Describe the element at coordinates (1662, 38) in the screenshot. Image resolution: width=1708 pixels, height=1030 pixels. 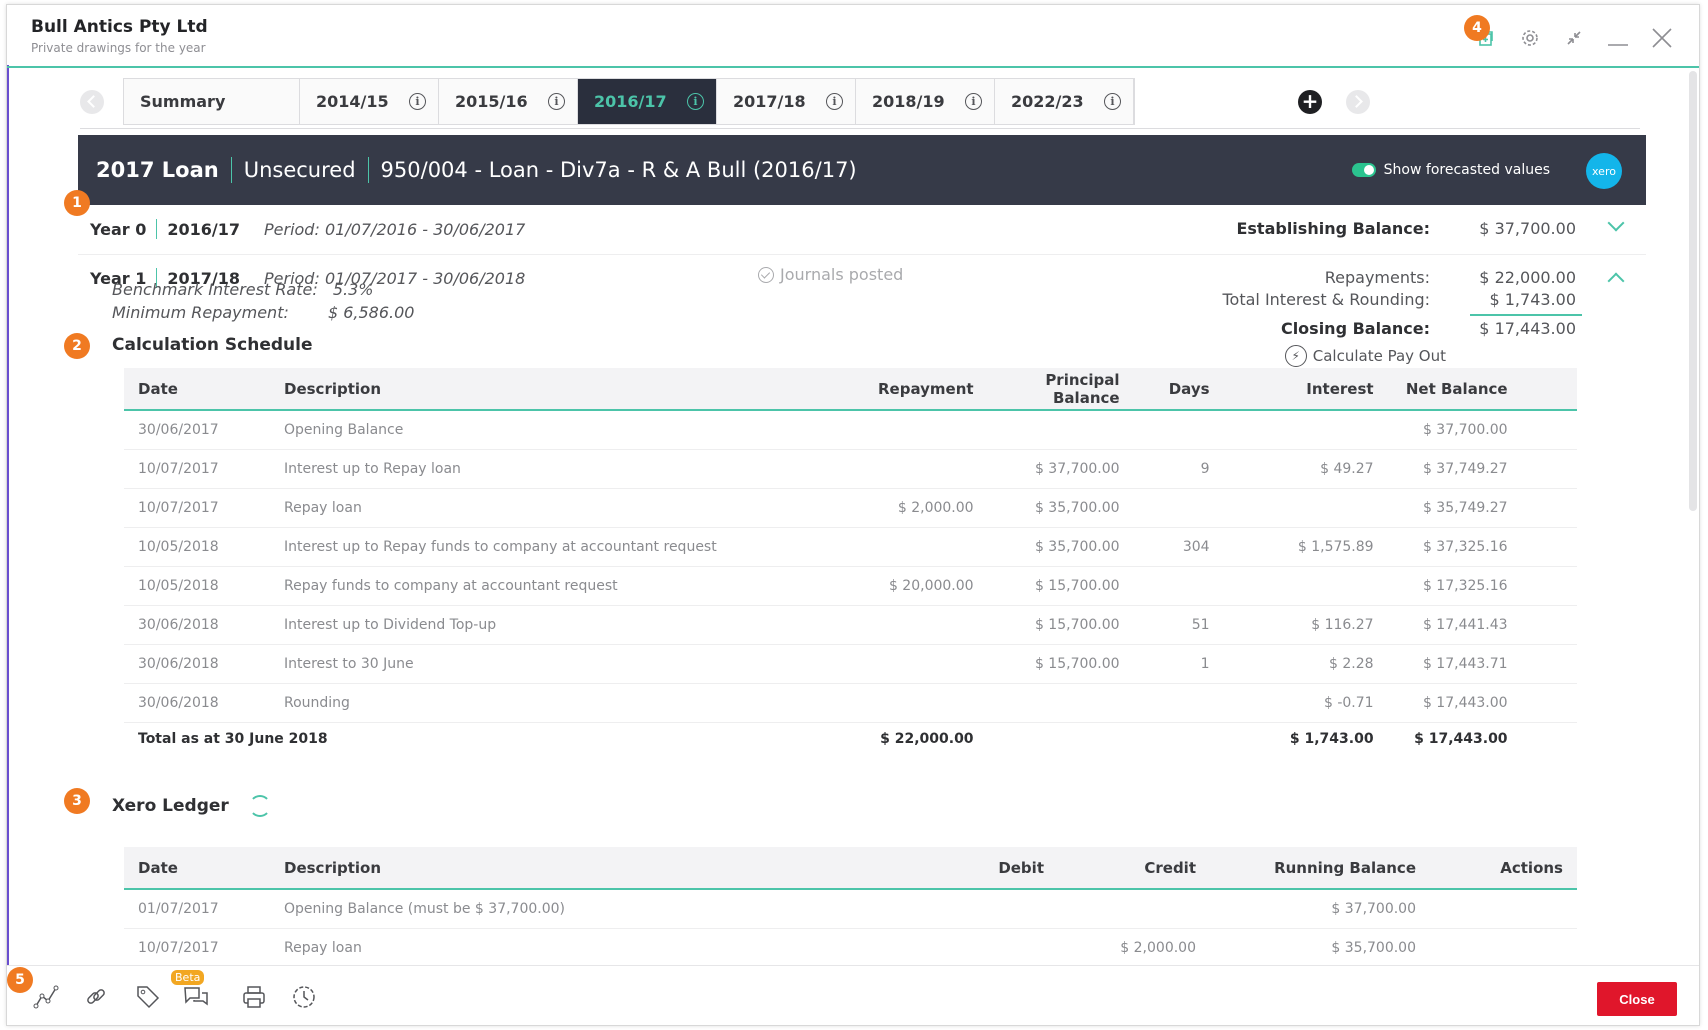
I see `close-icon` at that location.